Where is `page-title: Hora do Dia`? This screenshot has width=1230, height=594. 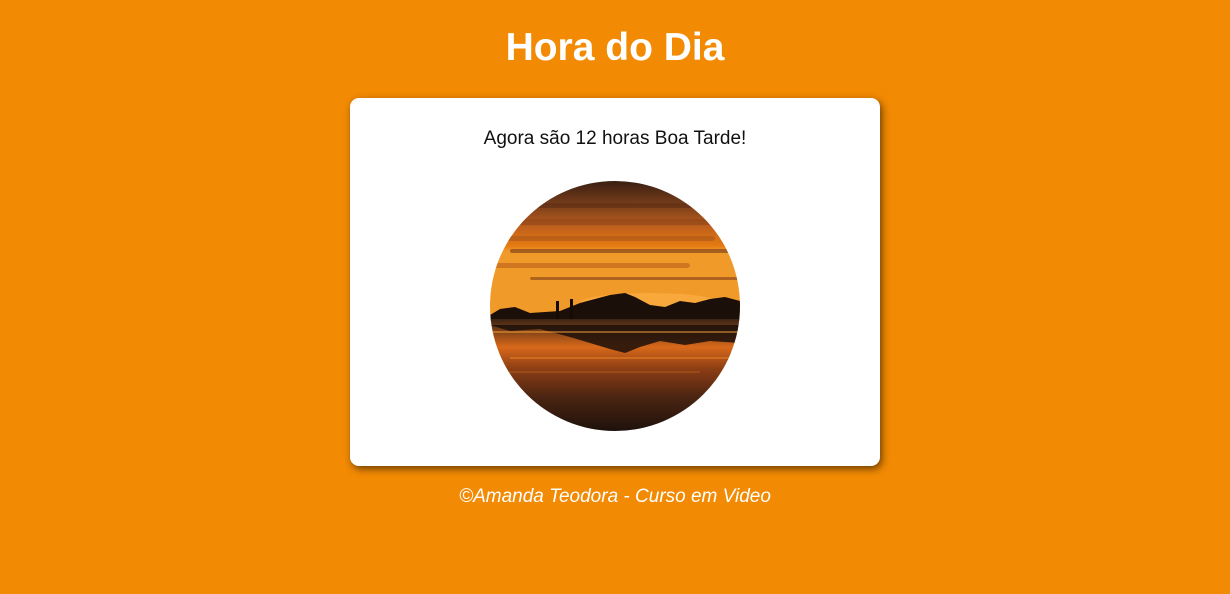 page-title: Hora do Dia is located at coordinates (615, 47).